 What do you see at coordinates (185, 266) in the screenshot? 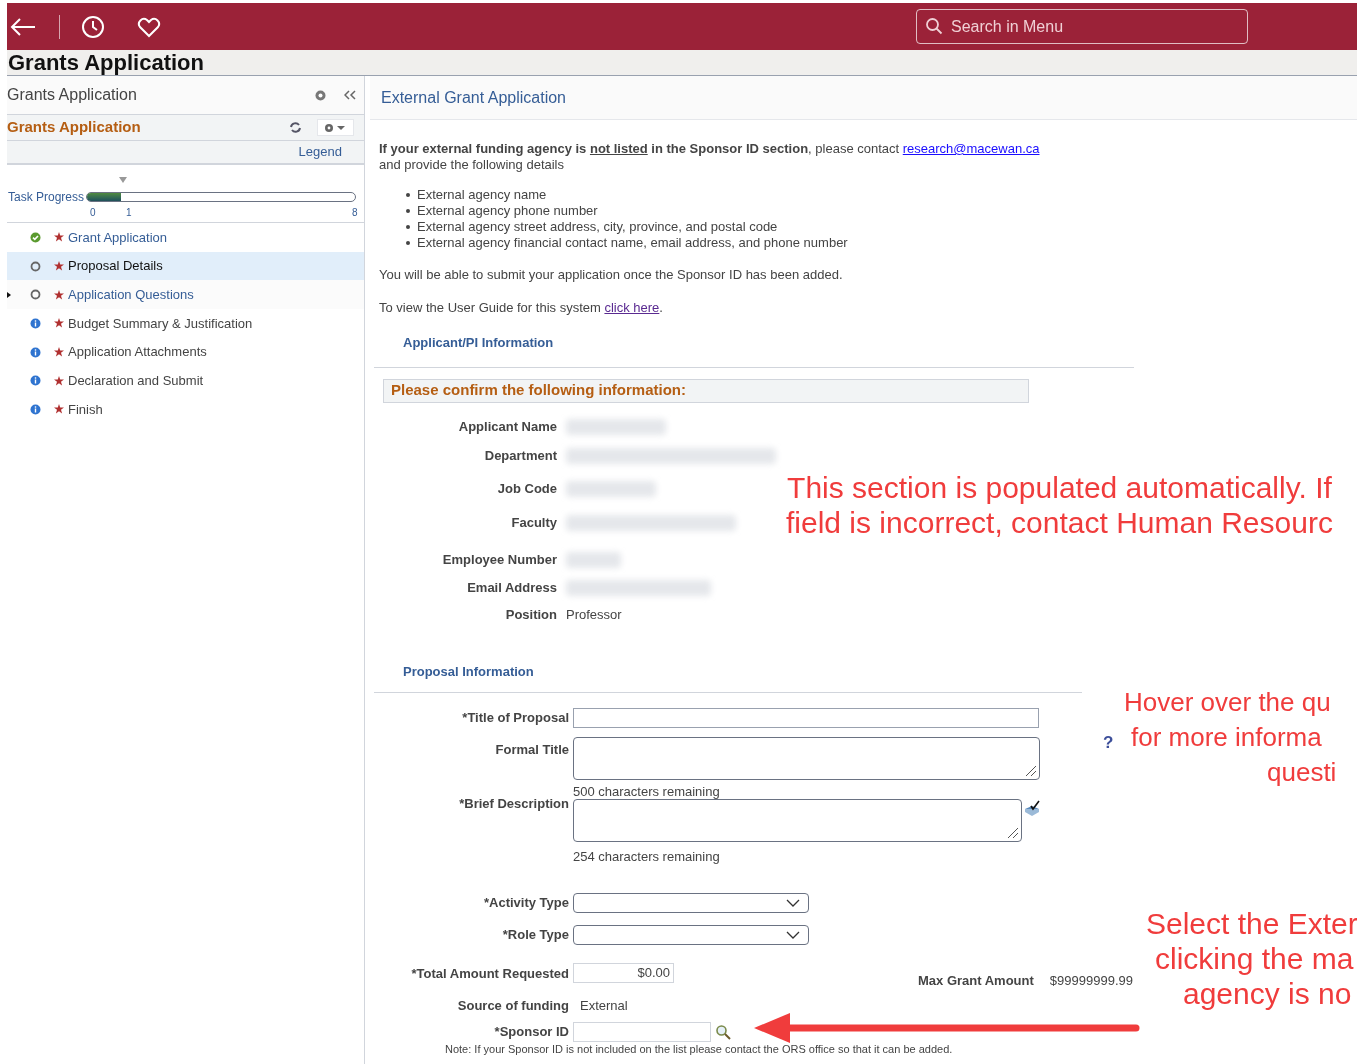
I see `step-item: Proposal Details` at bounding box center [185, 266].